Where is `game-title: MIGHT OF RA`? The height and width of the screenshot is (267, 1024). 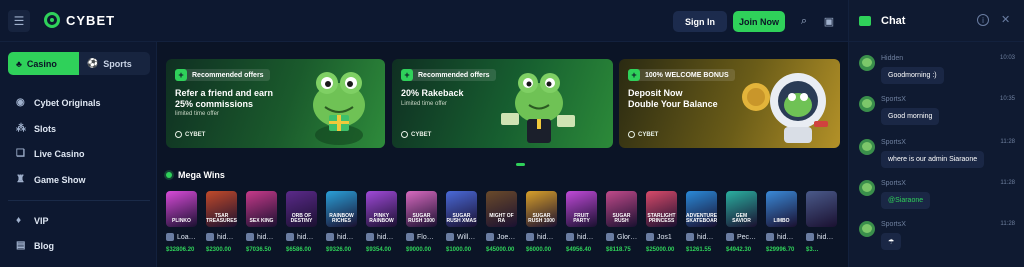 game-title: MIGHT OF RA is located at coordinates (501, 218).